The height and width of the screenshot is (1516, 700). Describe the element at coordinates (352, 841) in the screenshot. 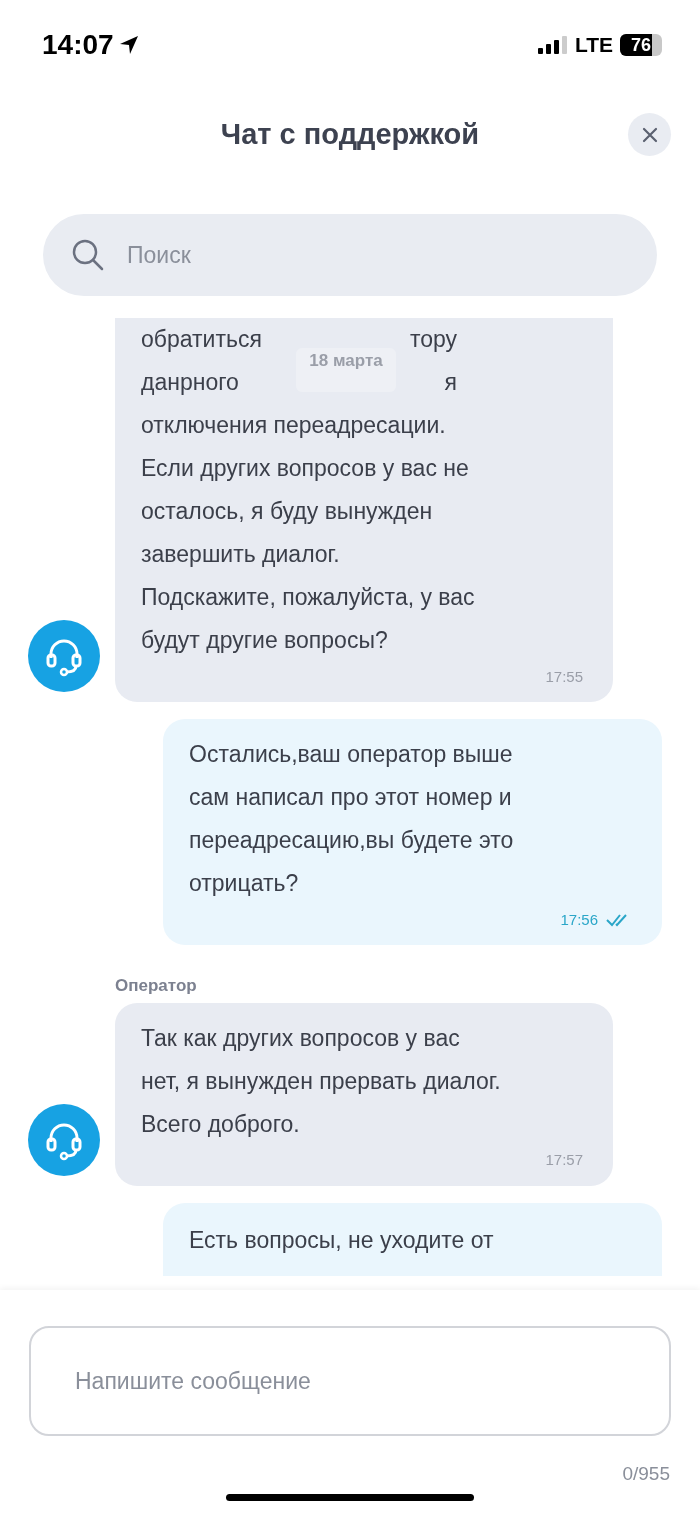

I see `message-line: переадресацию,вы будете это` at that location.